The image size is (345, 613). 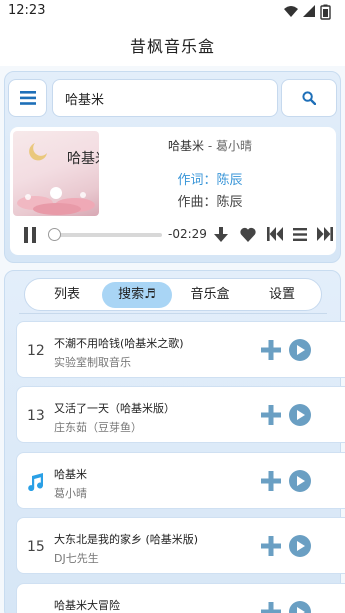 I want to click on time-remaining: -02:29, so click(x=187, y=234).